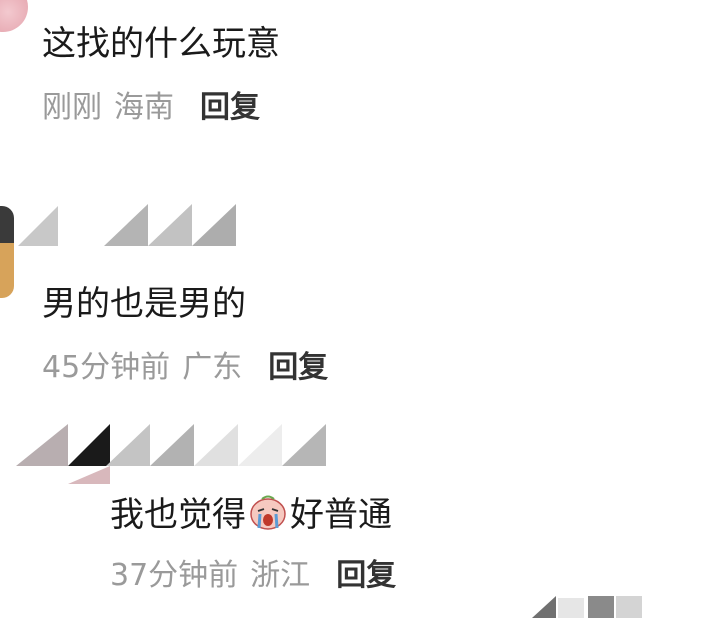 The width and height of the screenshot is (703, 633). Describe the element at coordinates (587, 607) in the screenshot. I see `watermark-mosaic` at that location.